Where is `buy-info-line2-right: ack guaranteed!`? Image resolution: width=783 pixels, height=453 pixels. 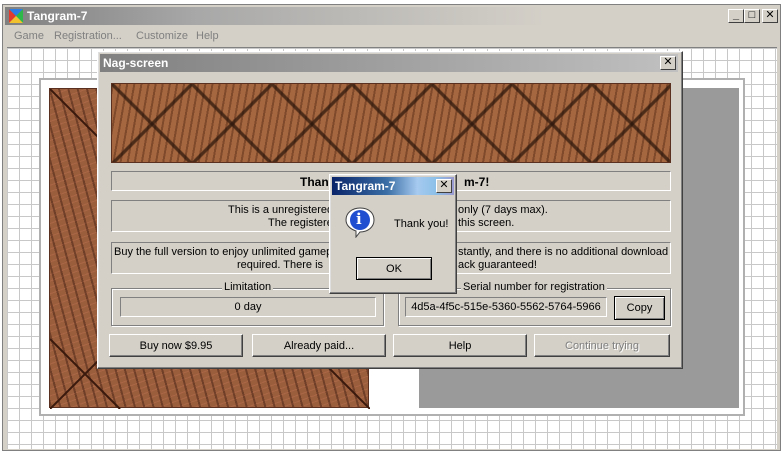
buy-info-line2-right: ack guaranteed! is located at coordinates (497, 265).